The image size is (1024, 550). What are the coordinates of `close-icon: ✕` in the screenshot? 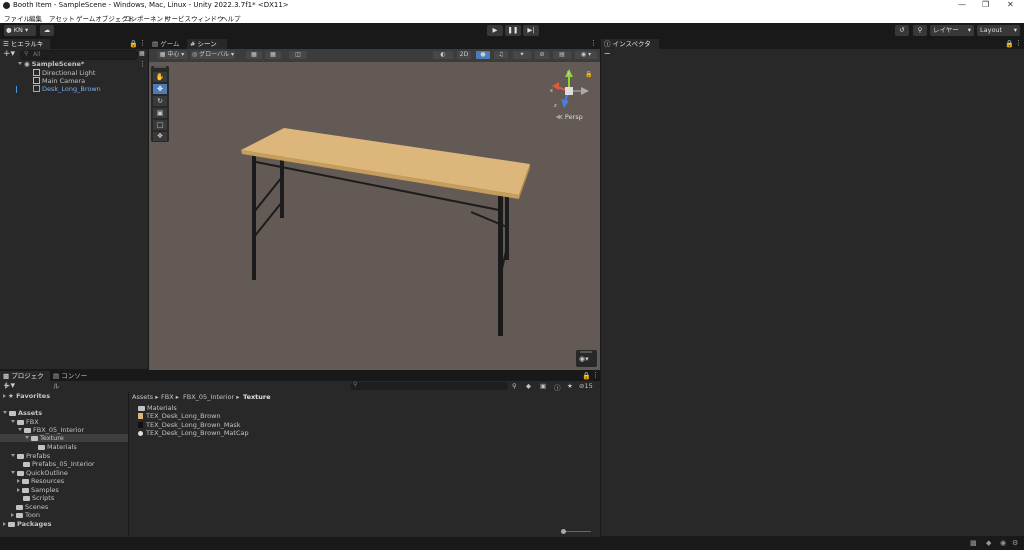 It's located at (1010, 4).